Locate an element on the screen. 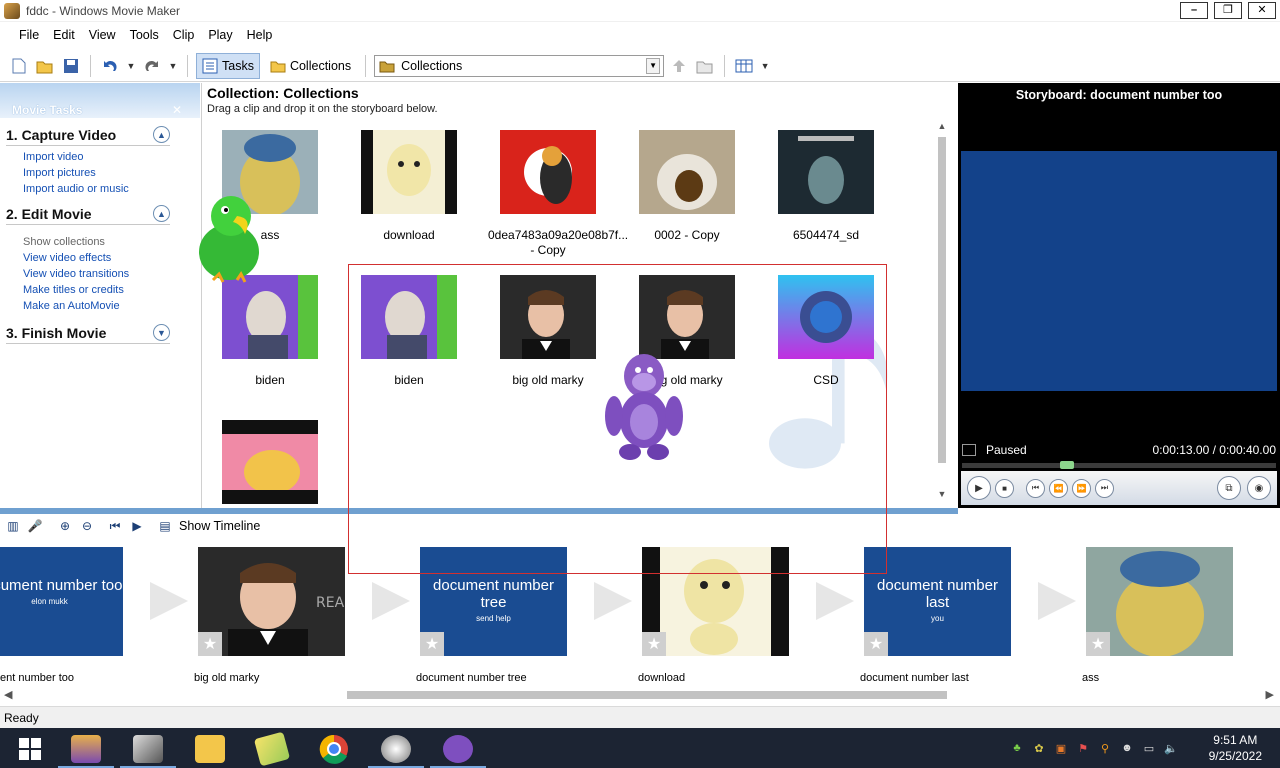 Image resolution: width=1280 pixels, height=768 pixels. import-audio-link: Import audio or music is located at coordinates (96, 189).